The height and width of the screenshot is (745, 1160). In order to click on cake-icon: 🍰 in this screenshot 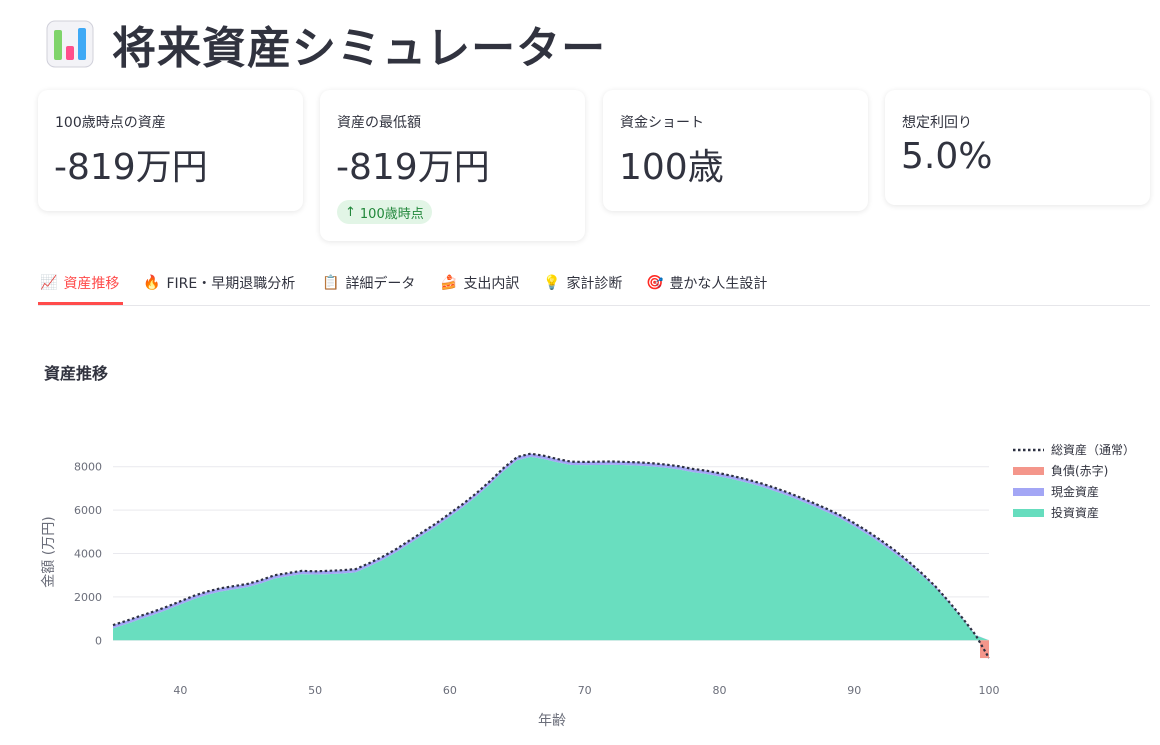, I will do `click(449, 282)`.